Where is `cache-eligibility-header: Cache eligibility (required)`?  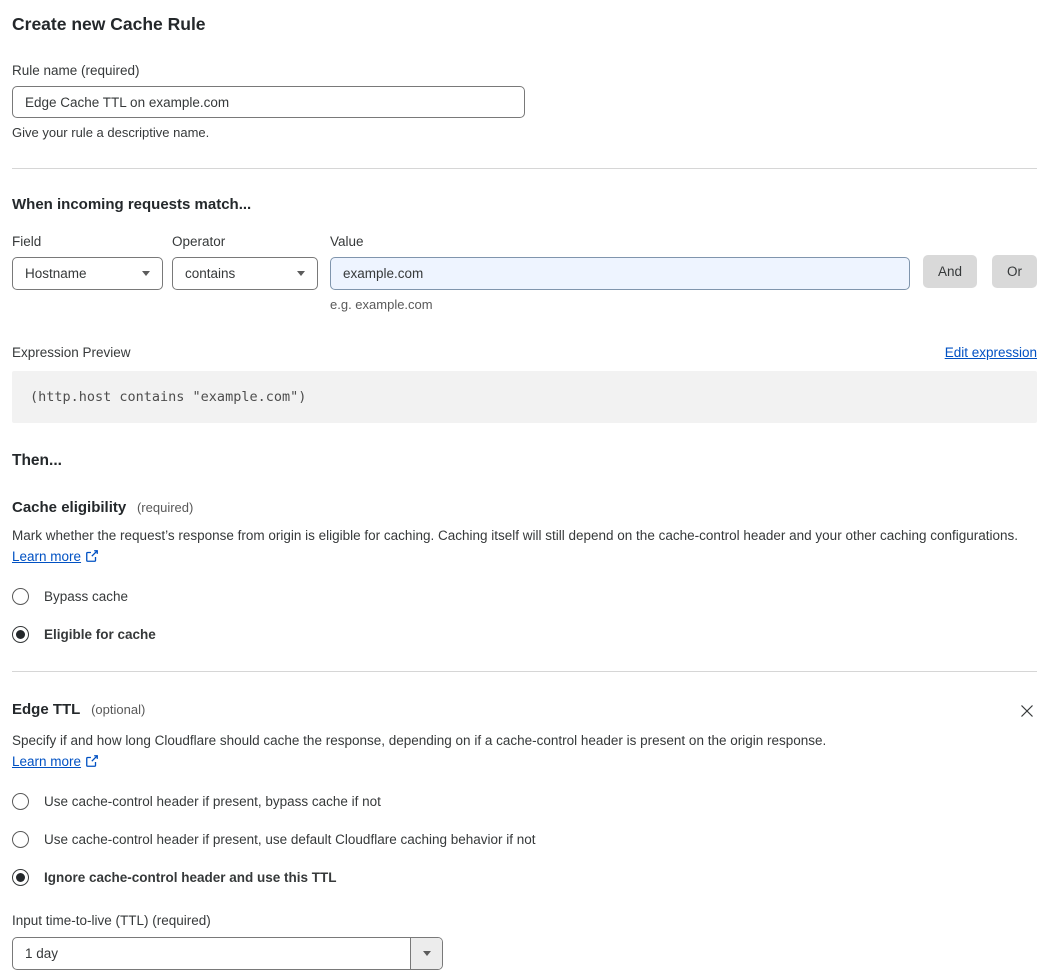 cache-eligibility-header: Cache eligibility (required) is located at coordinates (524, 507).